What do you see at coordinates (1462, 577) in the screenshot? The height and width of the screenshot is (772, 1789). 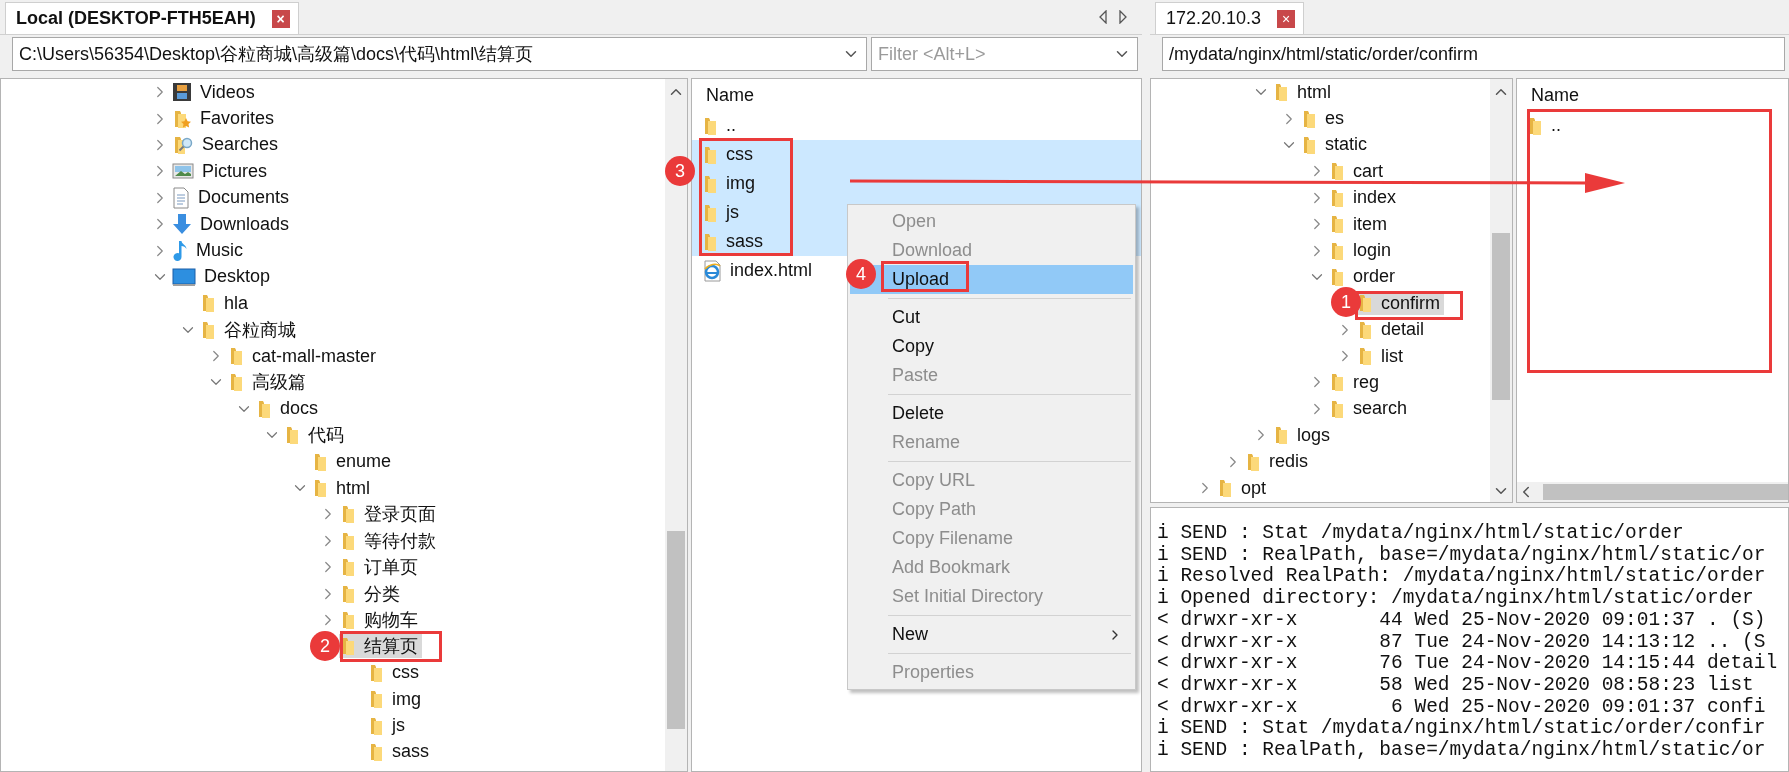 I see `log-line: i Resolved RealPath: /mydata/nginx/html/static/order` at bounding box center [1462, 577].